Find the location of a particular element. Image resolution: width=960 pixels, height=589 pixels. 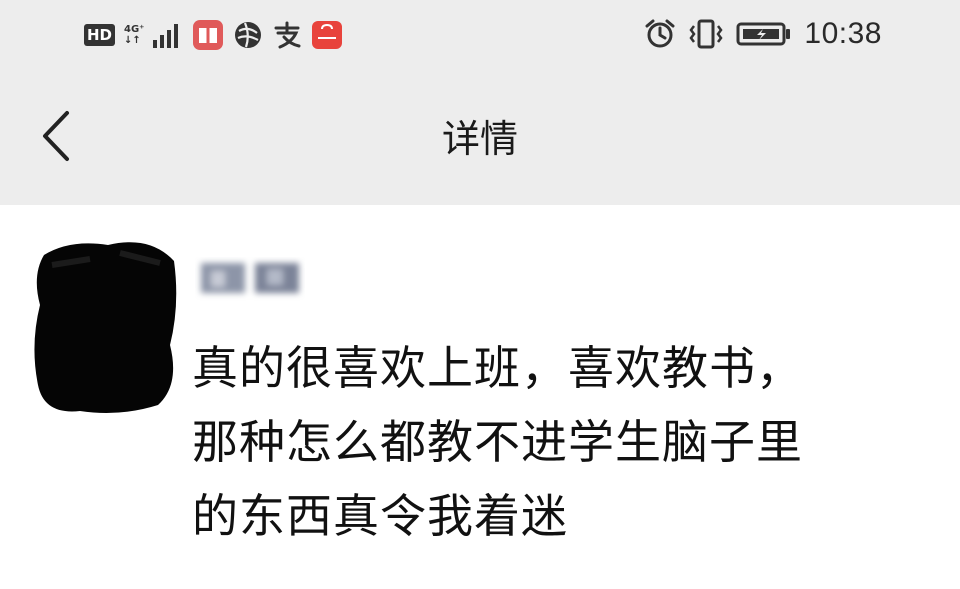

clock-time: 10:38 is located at coordinates (843, 33).